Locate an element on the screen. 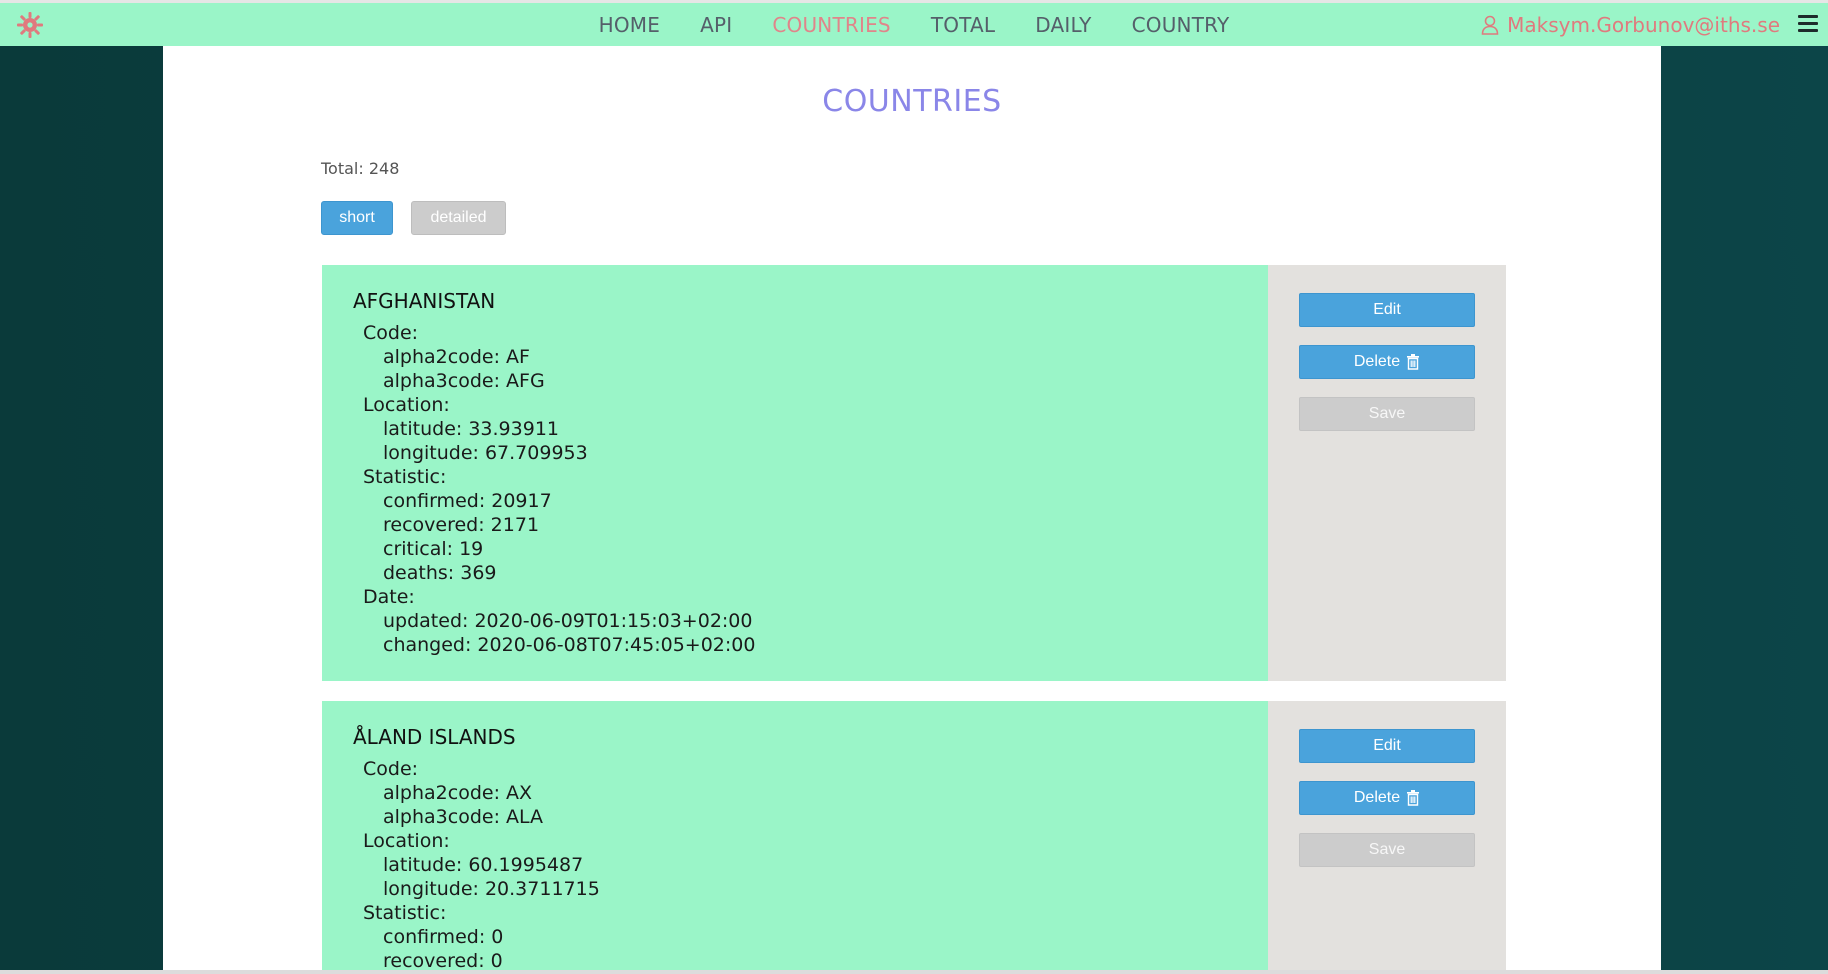 The height and width of the screenshot is (974, 1828). user-icon is located at coordinates (1490, 25).